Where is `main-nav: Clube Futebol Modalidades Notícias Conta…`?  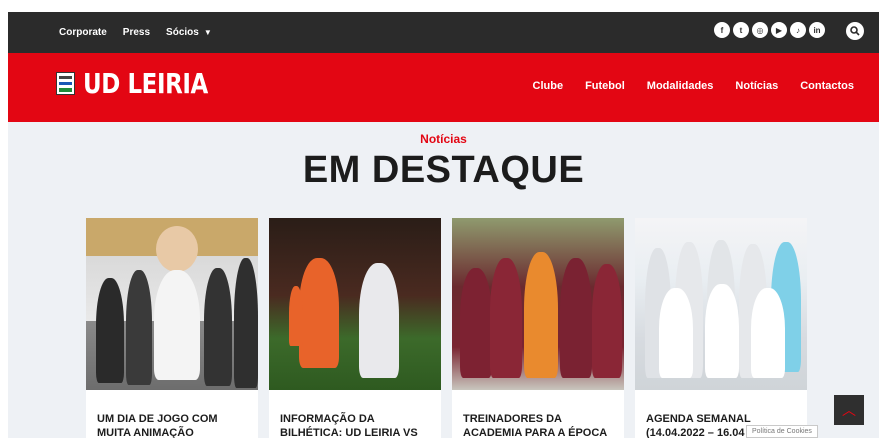 main-nav: Clube Futebol Modalidades Notícias Conta… is located at coordinates (693, 86).